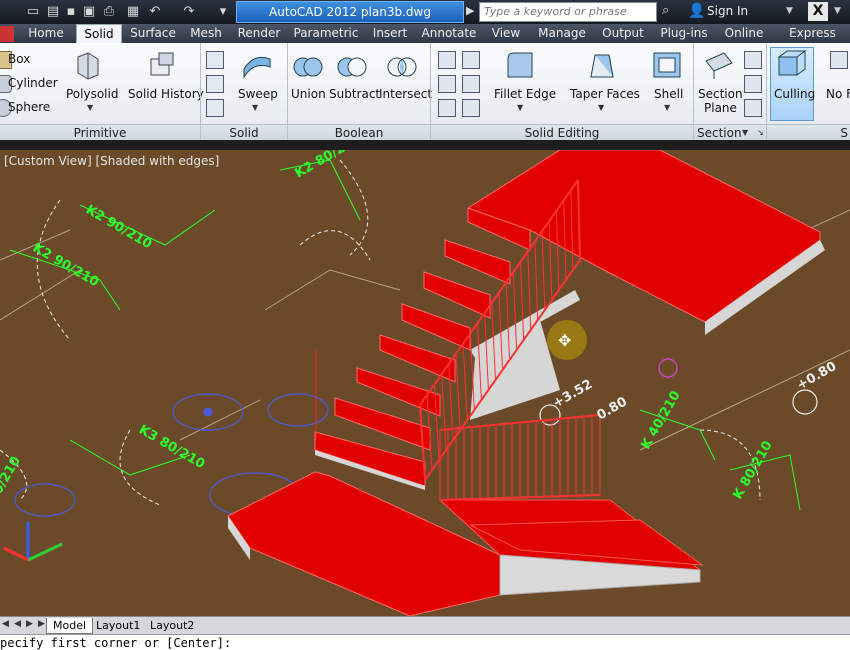 The width and height of the screenshot is (850, 650). I want to click on extract-edges-icon, so click(447, 60).